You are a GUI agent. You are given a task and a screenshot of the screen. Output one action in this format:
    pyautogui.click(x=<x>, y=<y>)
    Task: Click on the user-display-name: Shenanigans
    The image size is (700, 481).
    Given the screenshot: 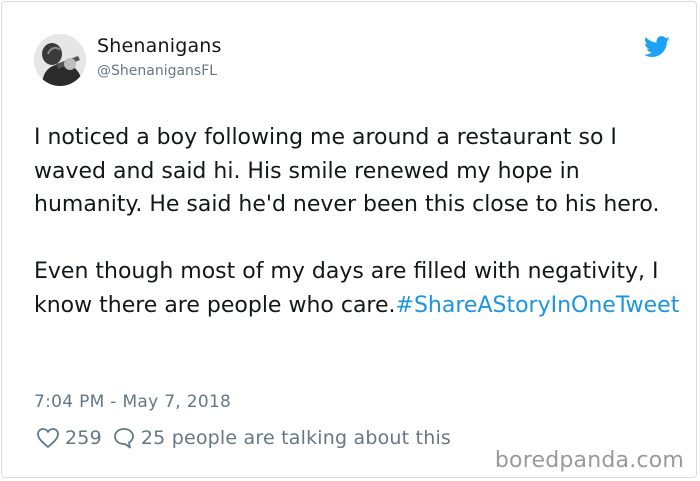 What is the action you would take?
    pyautogui.click(x=159, y=46)
    